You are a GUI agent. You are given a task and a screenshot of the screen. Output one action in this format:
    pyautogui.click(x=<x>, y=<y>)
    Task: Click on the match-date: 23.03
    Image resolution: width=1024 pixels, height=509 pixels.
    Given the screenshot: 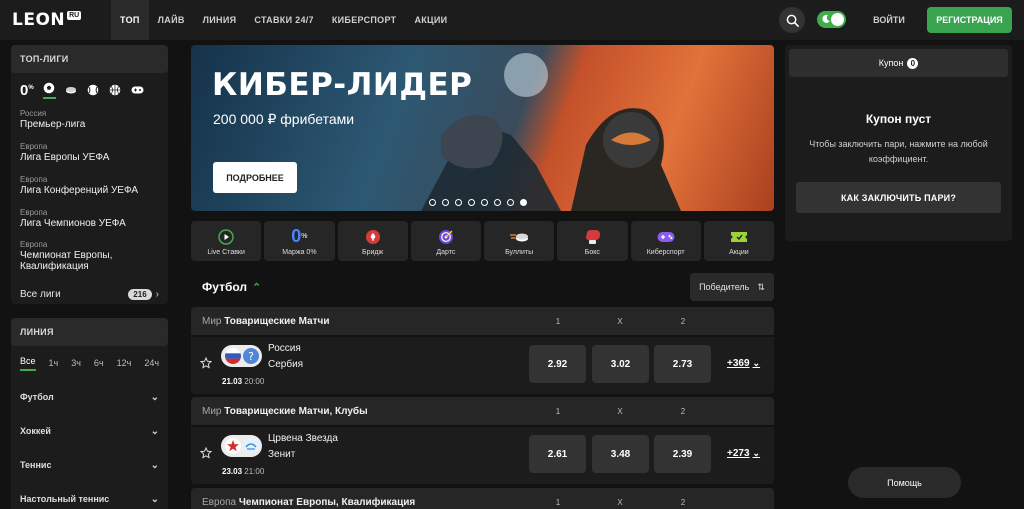 What is the action you would take?
    pyautogui.click(x=232, y=471)
    